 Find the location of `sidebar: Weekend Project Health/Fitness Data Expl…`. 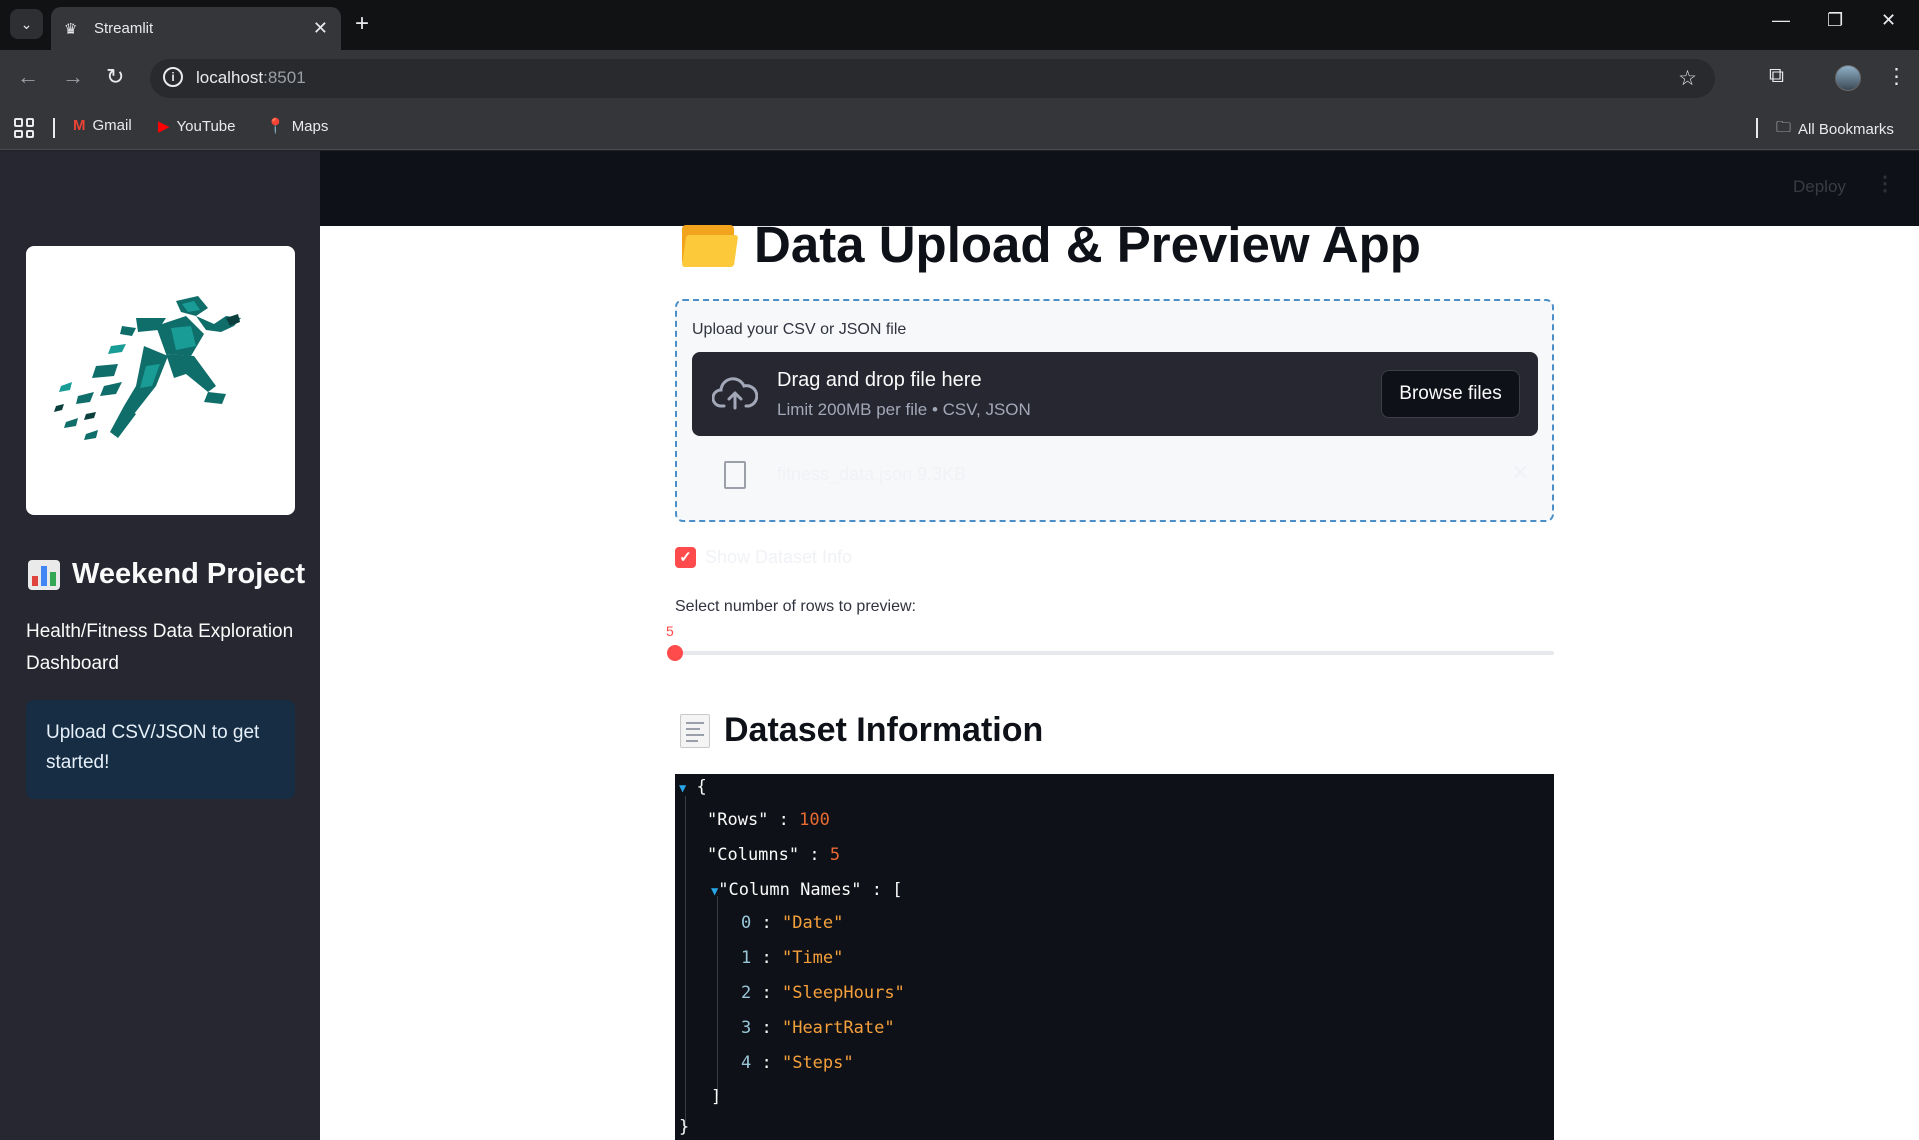

sidebar: Weekend Project Health/Fitness Data Expl… is located at coordinates (160, 645).